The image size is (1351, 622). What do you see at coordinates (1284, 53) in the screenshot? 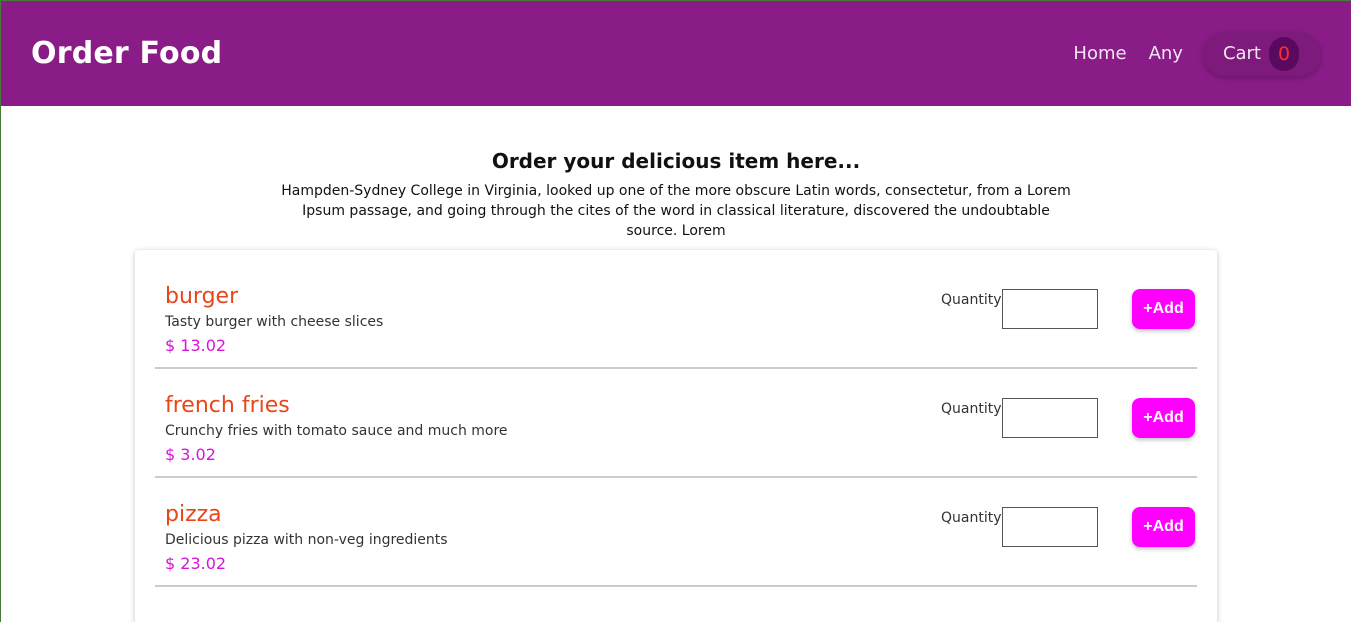
I see `cart-count-badge: 0` at bounding box center [1284, 53].